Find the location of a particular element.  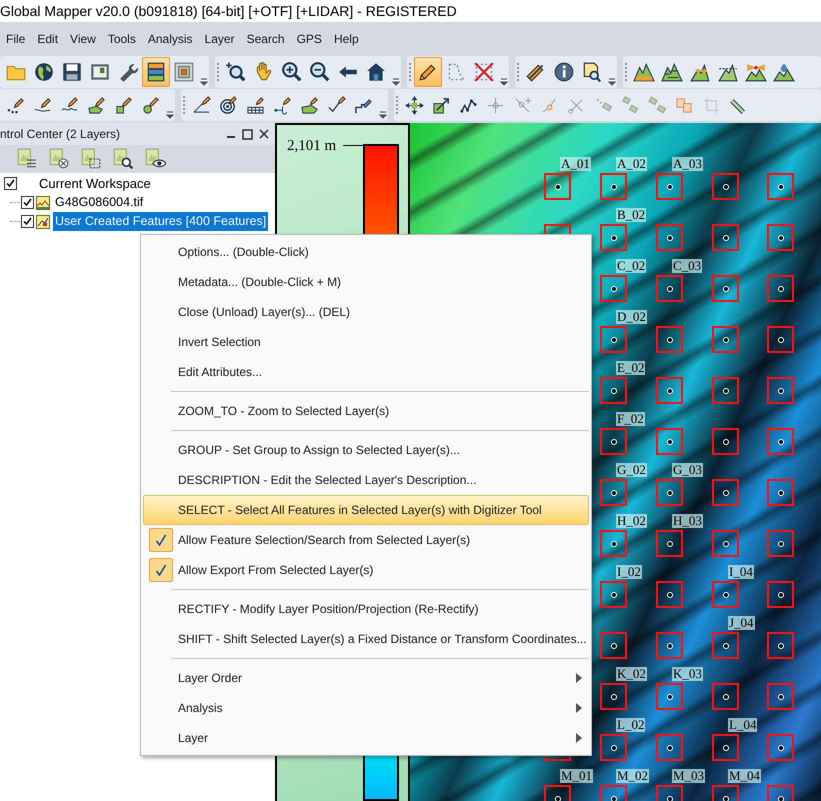

move-vertex-icon is located at coordinates (495, 105).